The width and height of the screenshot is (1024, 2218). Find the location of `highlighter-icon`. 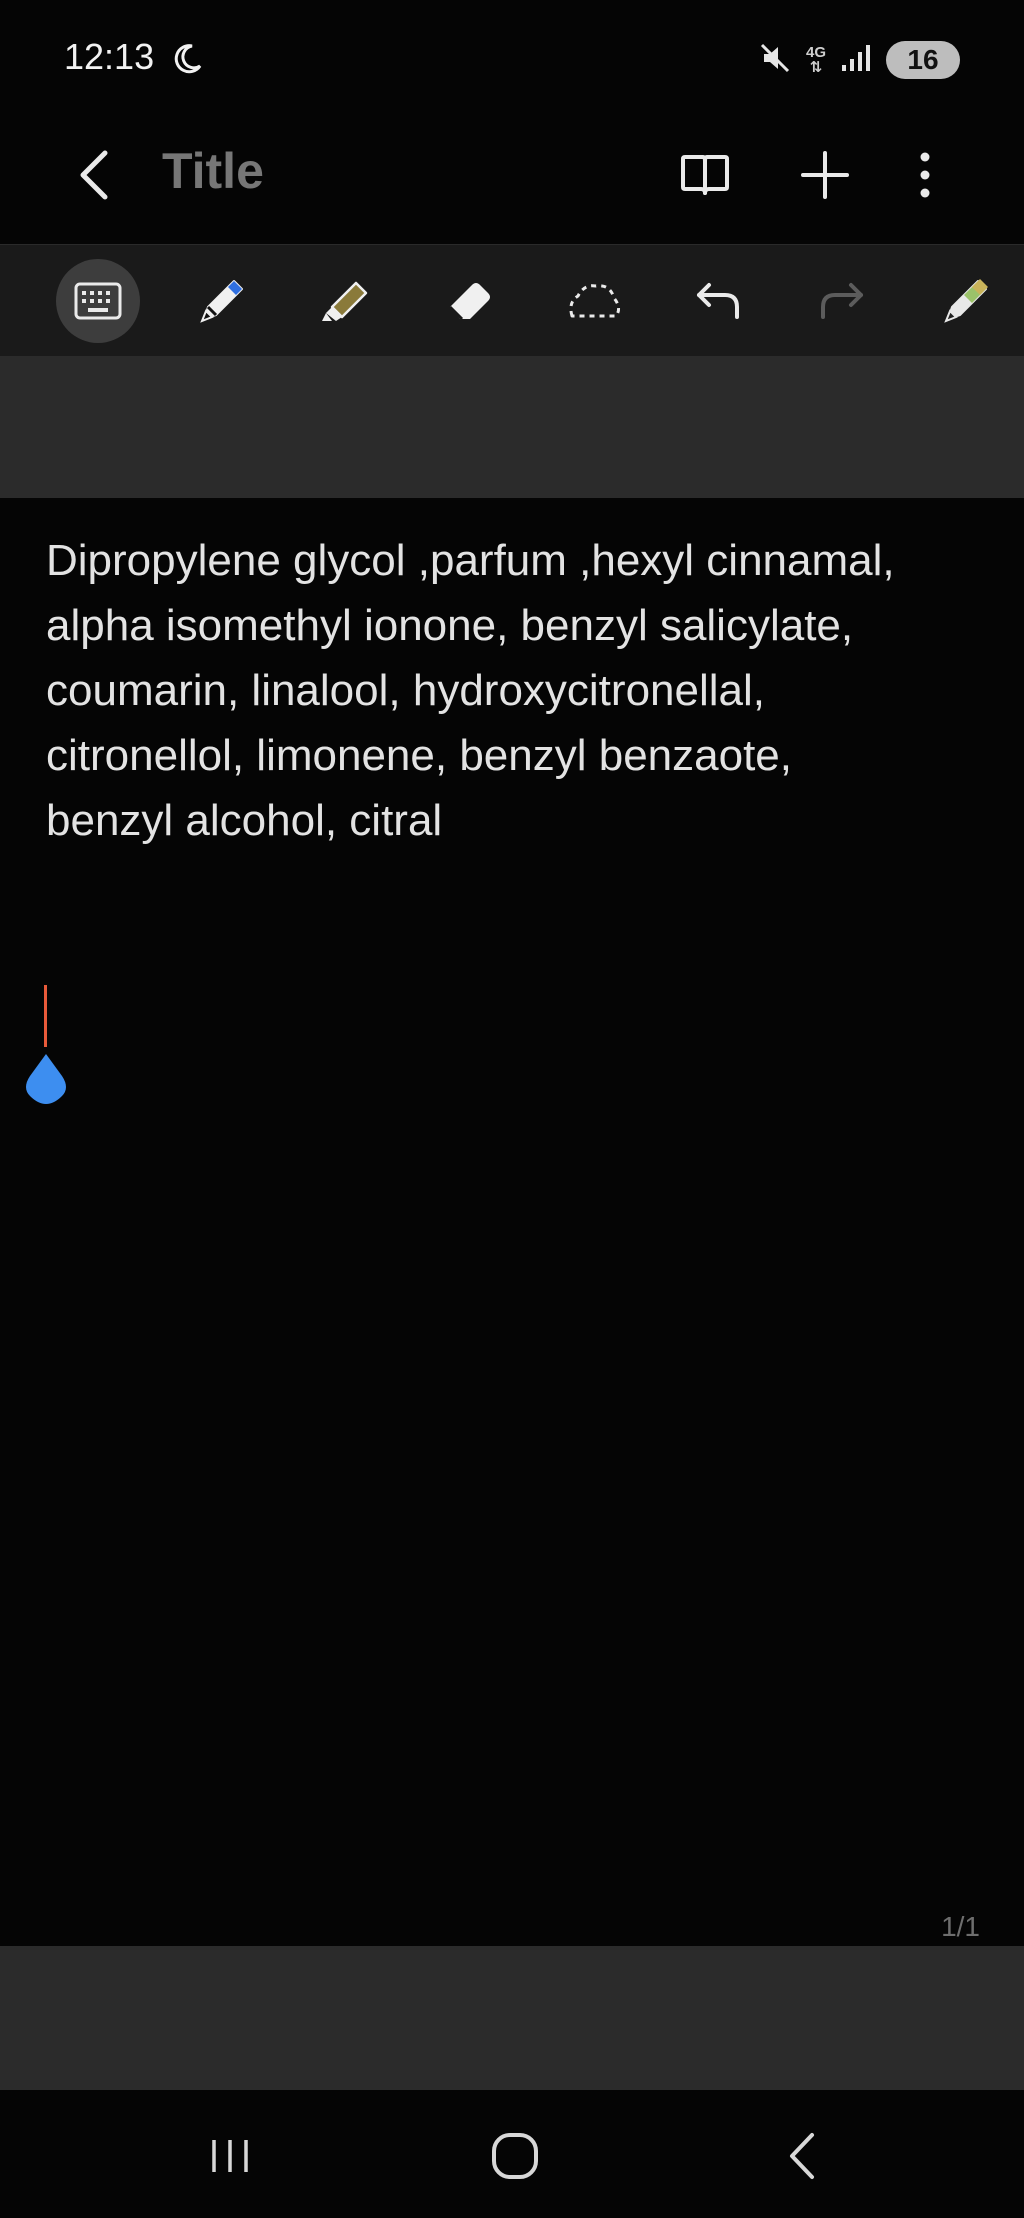

highlighter-icon is located at coordinates (345, 301).